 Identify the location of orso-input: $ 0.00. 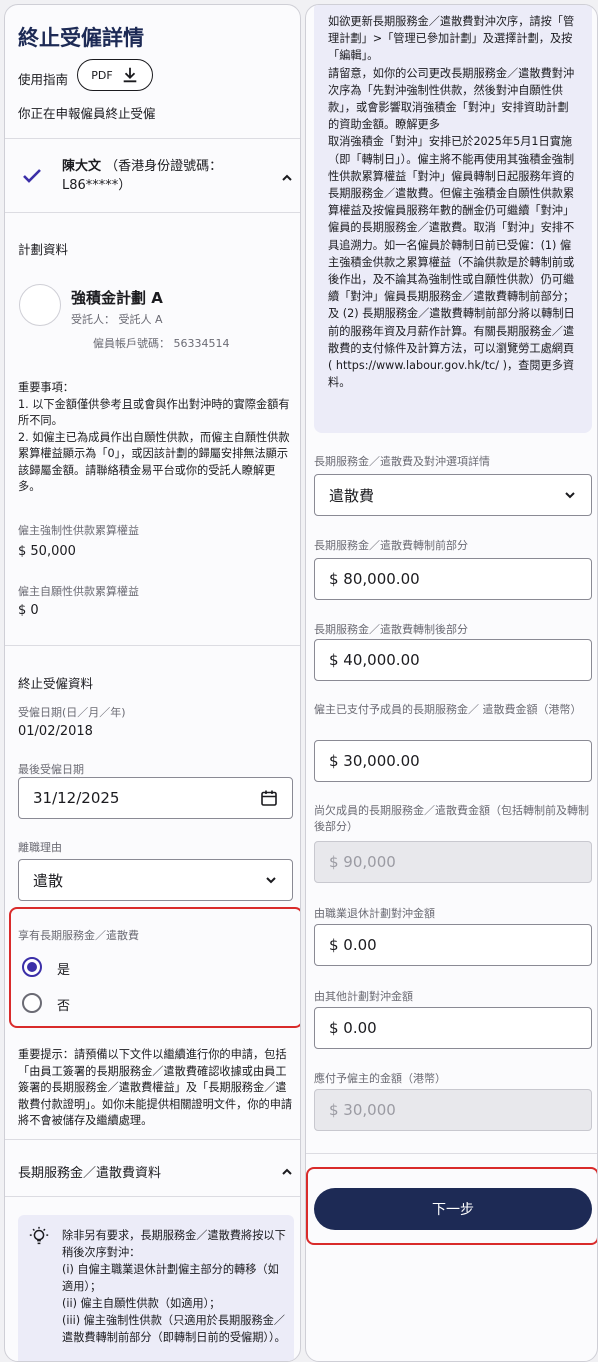
(453, 945).